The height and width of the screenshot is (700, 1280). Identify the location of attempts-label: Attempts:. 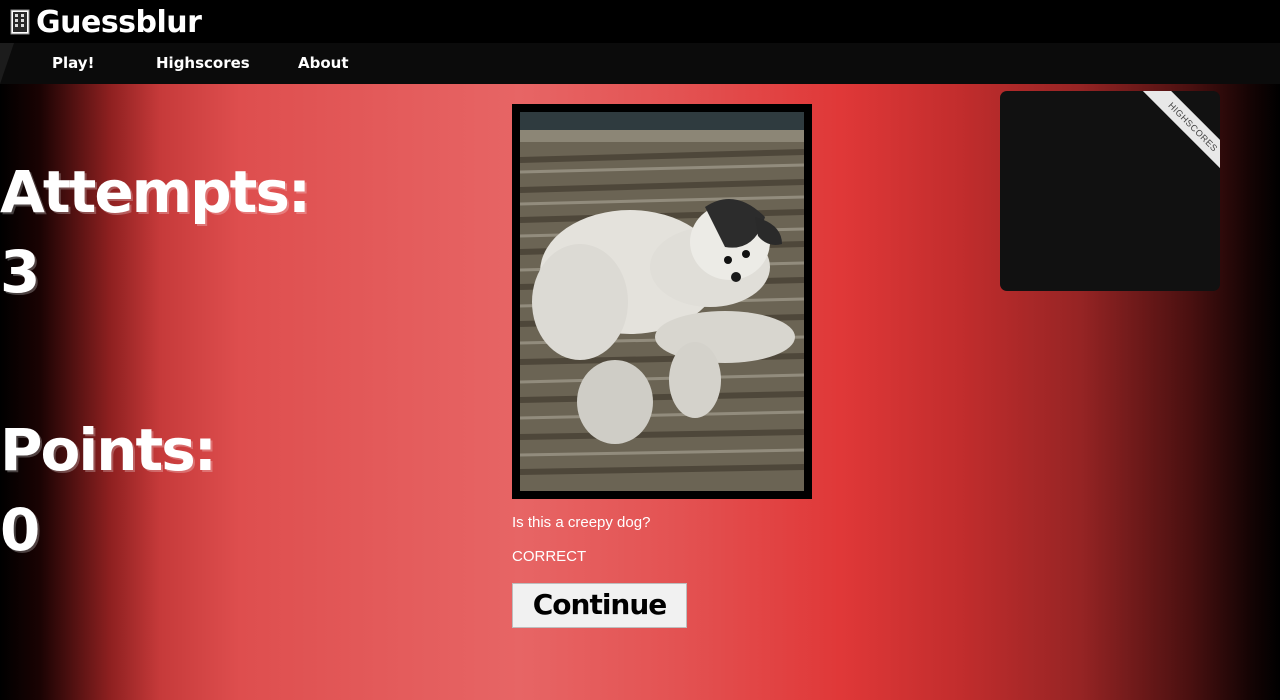
(155, 192).